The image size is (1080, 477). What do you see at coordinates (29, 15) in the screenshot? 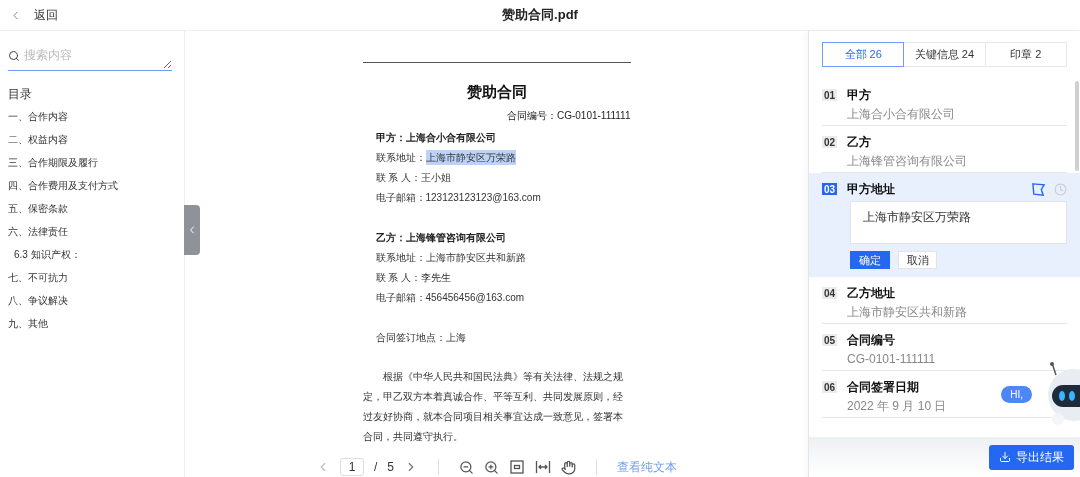
I see `back-button: 返回` at bounding box center [29, 15].